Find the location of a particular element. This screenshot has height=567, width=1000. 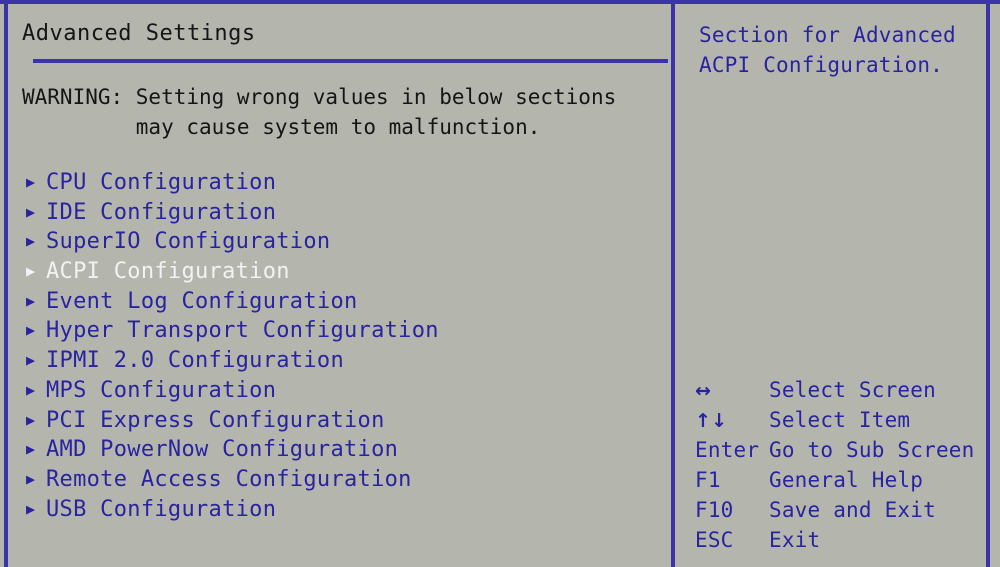

key-legend-row: F10 Save and Exit is located at coordinates (840, 510).